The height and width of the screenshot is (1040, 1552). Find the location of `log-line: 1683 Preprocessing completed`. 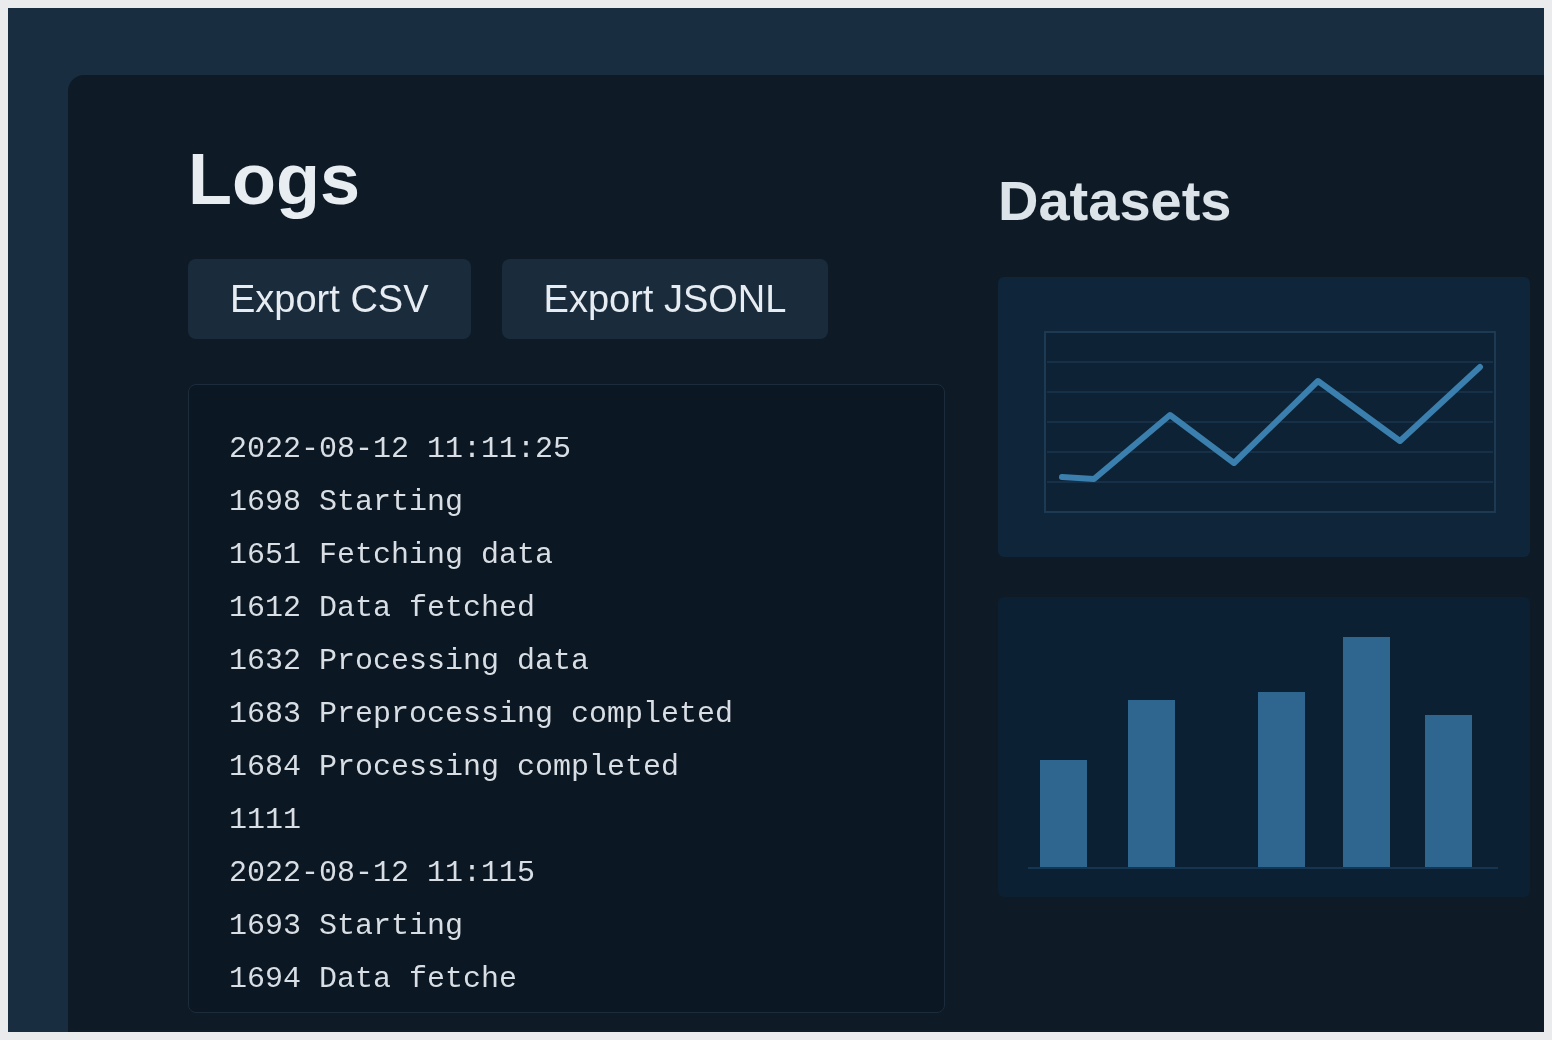

log-line: 1683 Preprocessing completed is located at coordinates (481, 714).